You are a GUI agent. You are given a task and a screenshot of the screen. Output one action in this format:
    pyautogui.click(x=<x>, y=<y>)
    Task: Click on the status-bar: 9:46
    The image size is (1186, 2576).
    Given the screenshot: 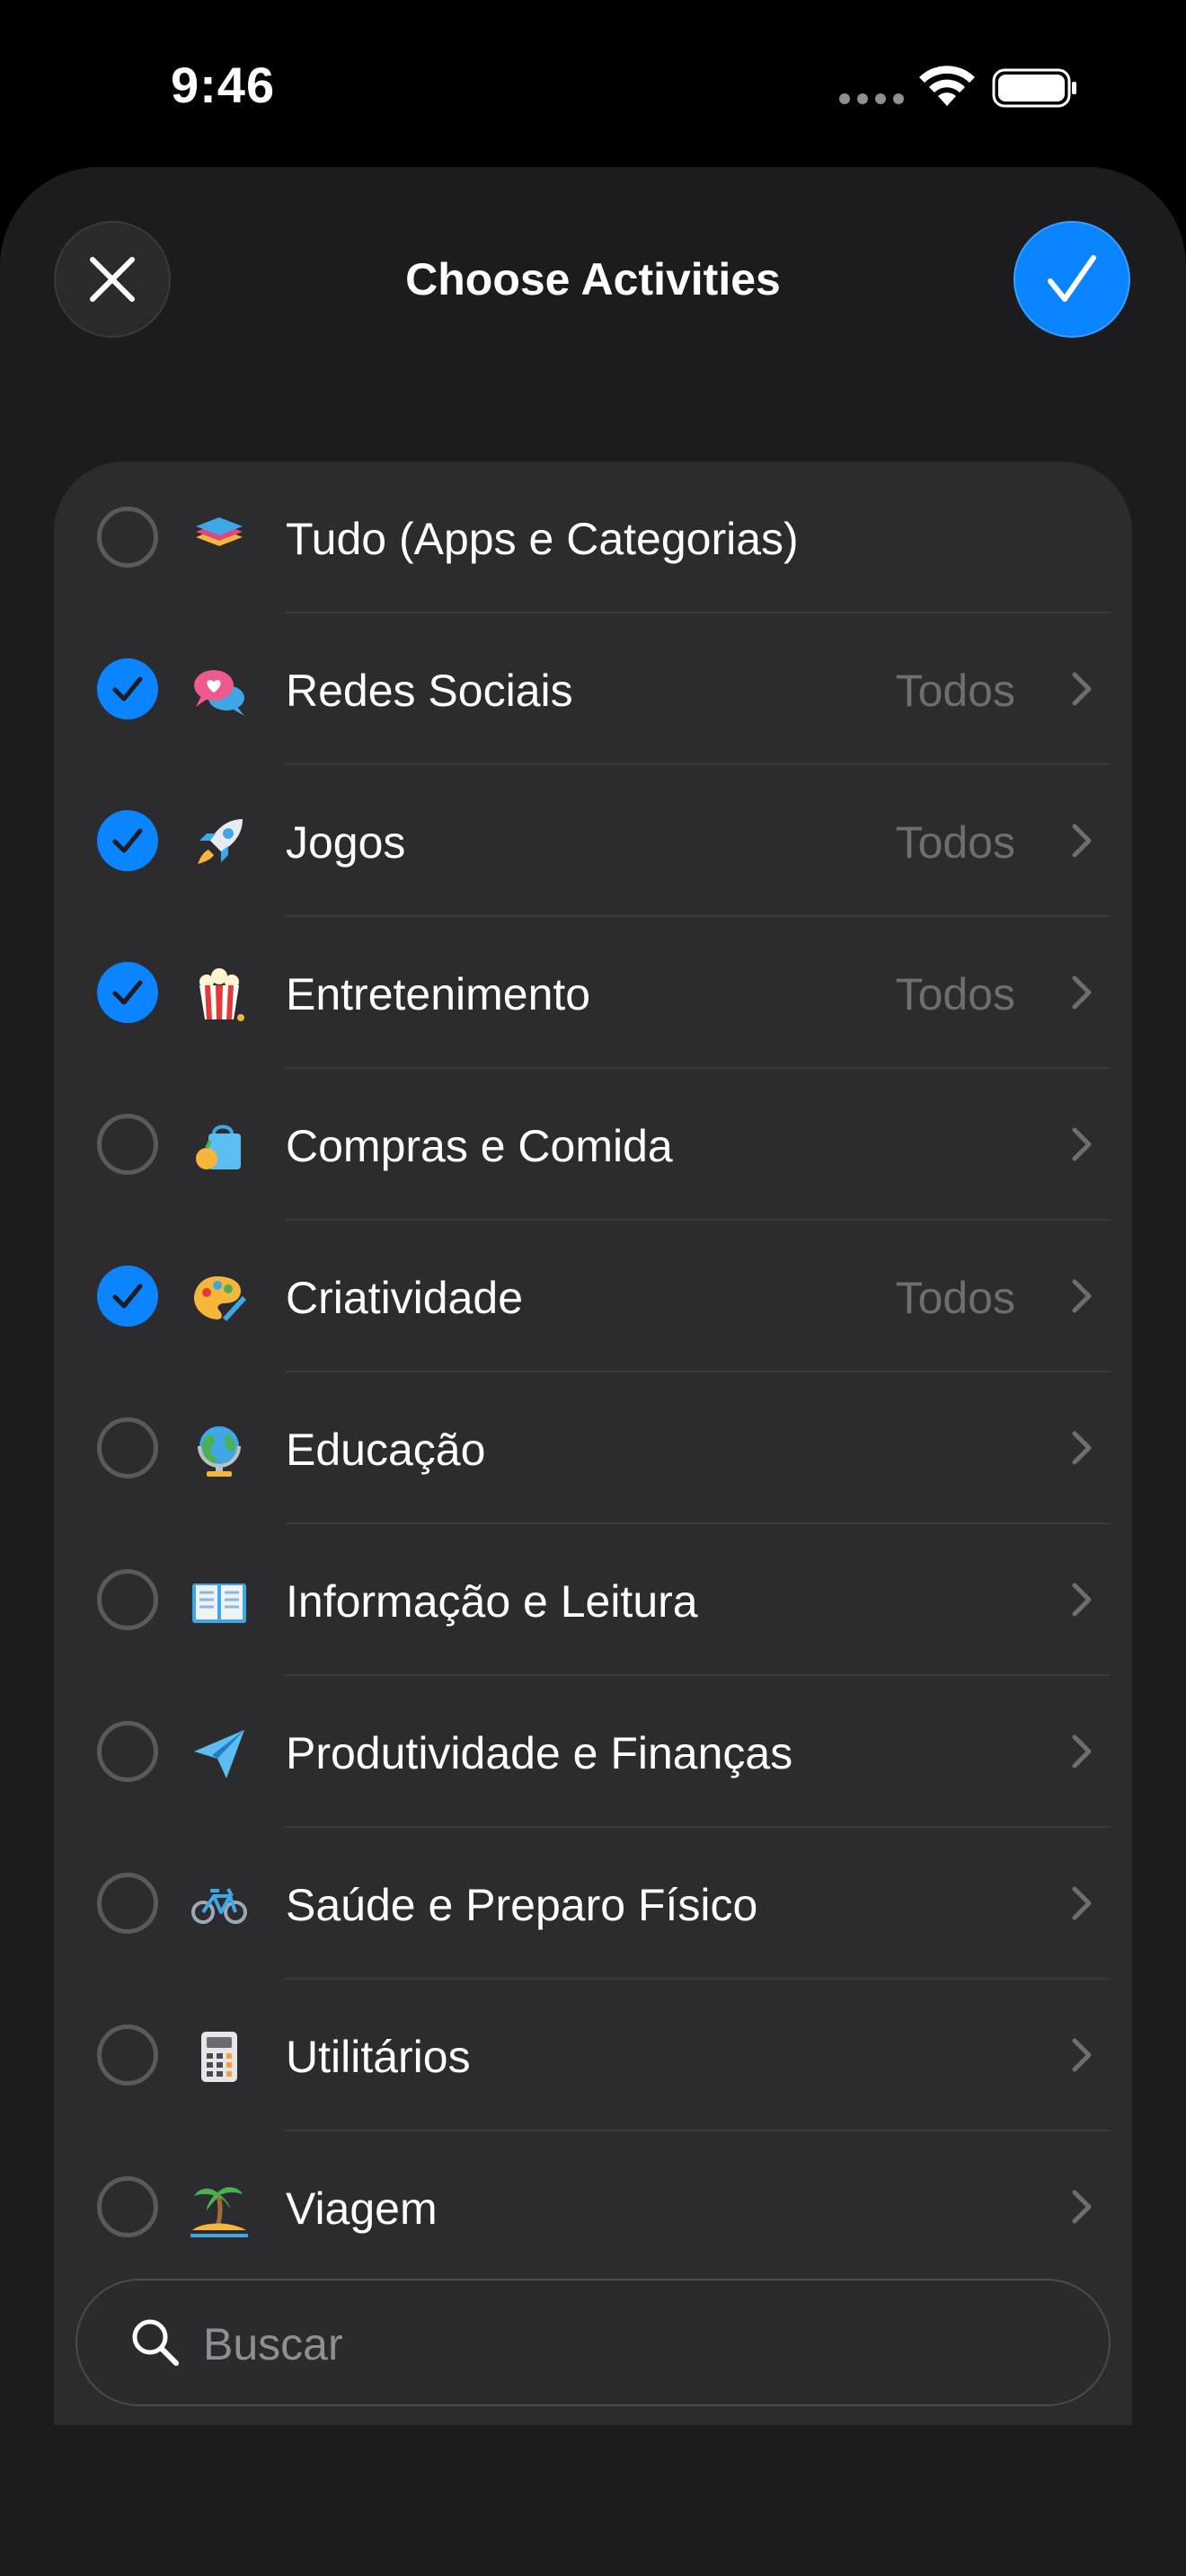 What is the action you would take?
    pyautogui.click(x=593, y=81)
    